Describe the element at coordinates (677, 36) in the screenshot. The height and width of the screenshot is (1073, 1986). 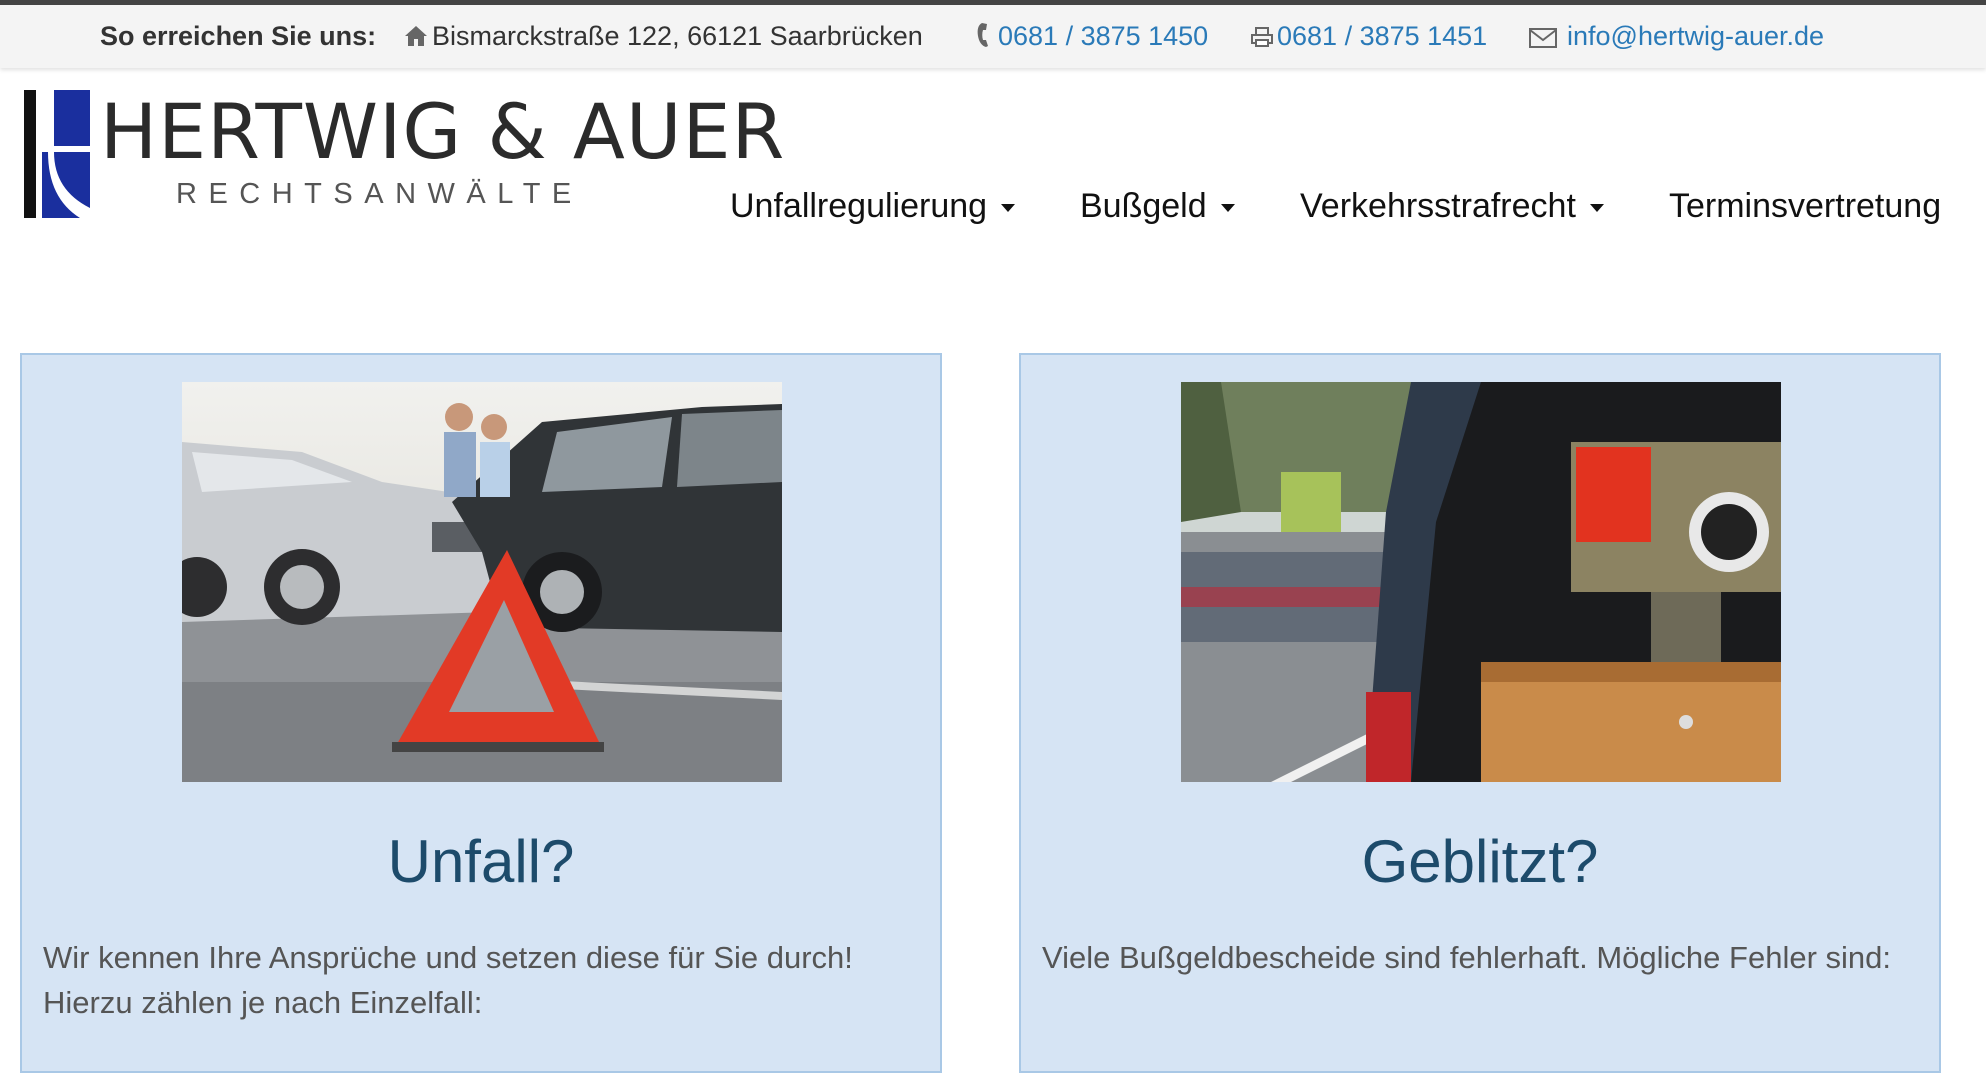
I see `address-text: Bismarckstraße 122, 66121 Saarbrücken` at that location.